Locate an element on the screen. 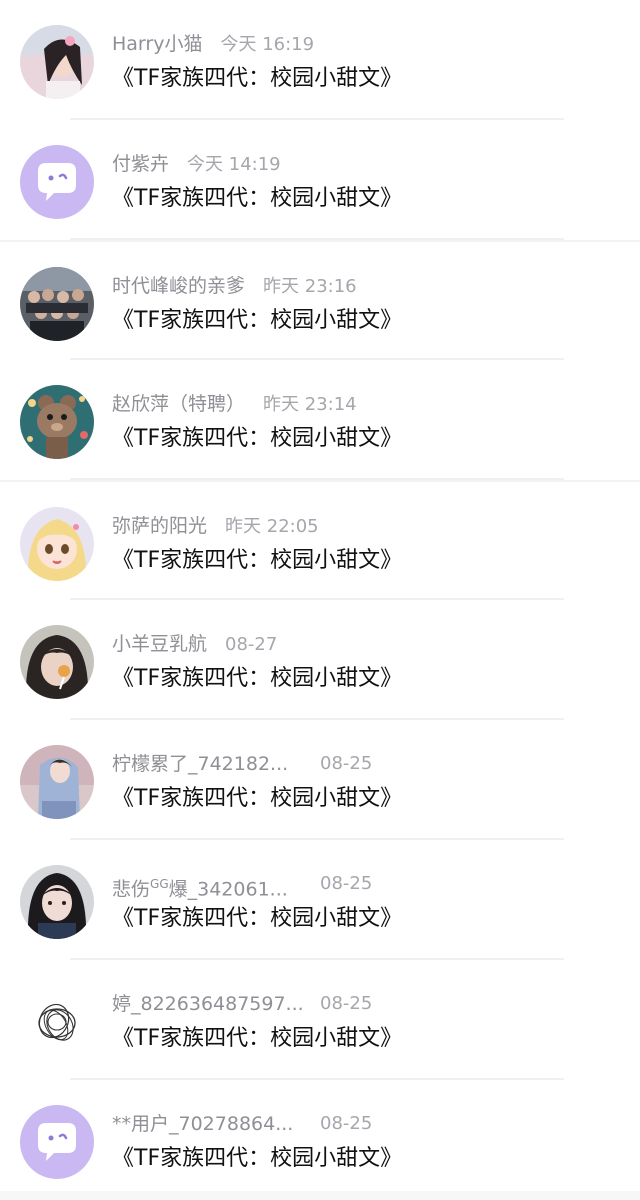  contact-name: 弥萨的阳光 is located at coordinates (160, 526).